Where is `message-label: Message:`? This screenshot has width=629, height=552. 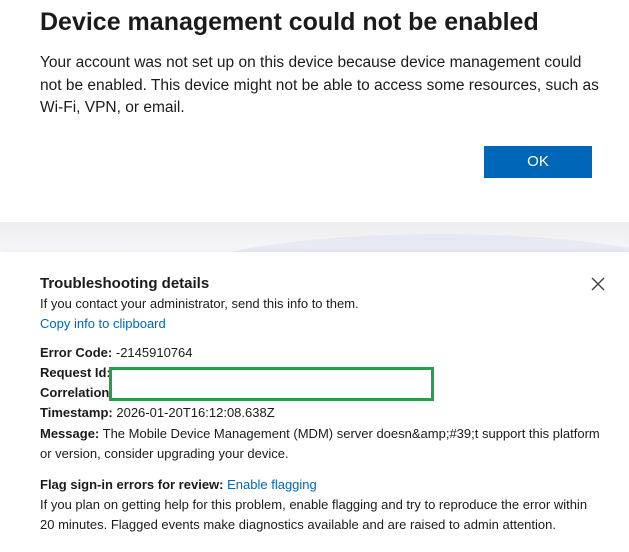 message-label: Message: is located at coordinates (70, 433).